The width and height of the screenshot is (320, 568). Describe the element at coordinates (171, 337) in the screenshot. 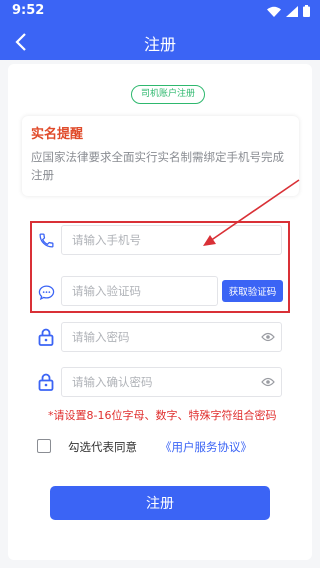

I see `password-input` at that location.